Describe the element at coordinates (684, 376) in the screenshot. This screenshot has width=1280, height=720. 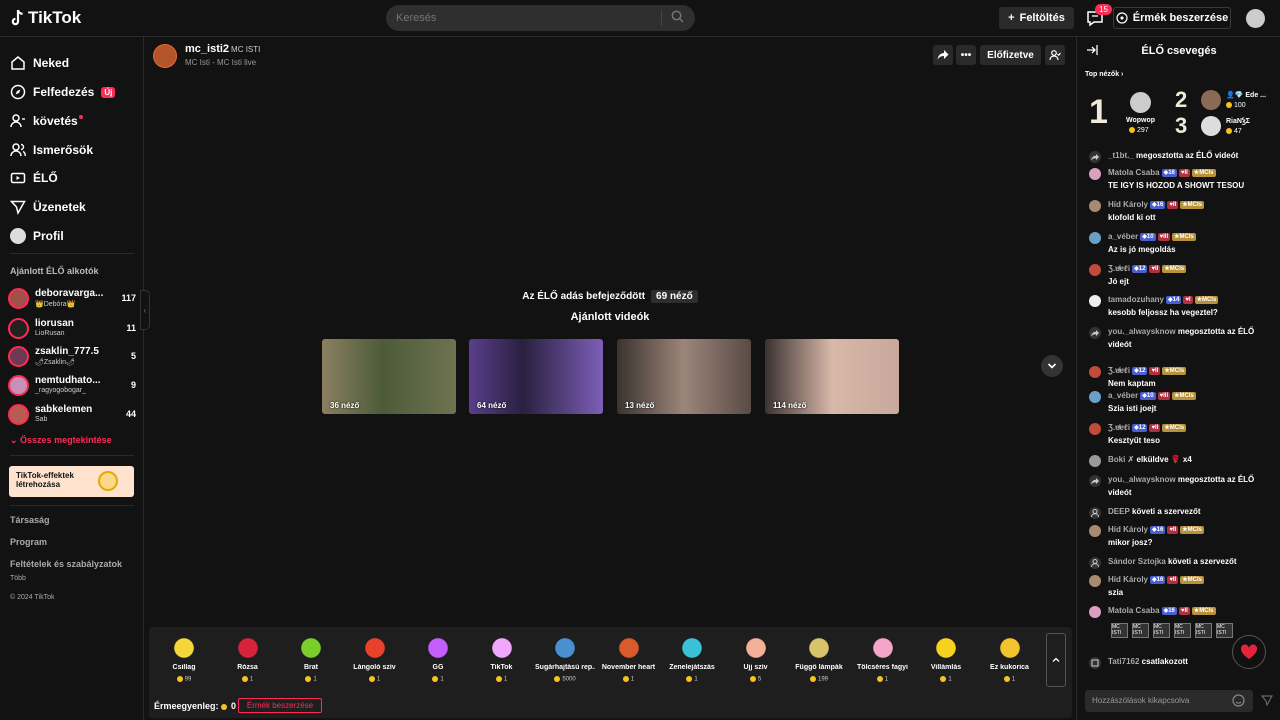
I see `recommended-video: 13 néző` at that location.